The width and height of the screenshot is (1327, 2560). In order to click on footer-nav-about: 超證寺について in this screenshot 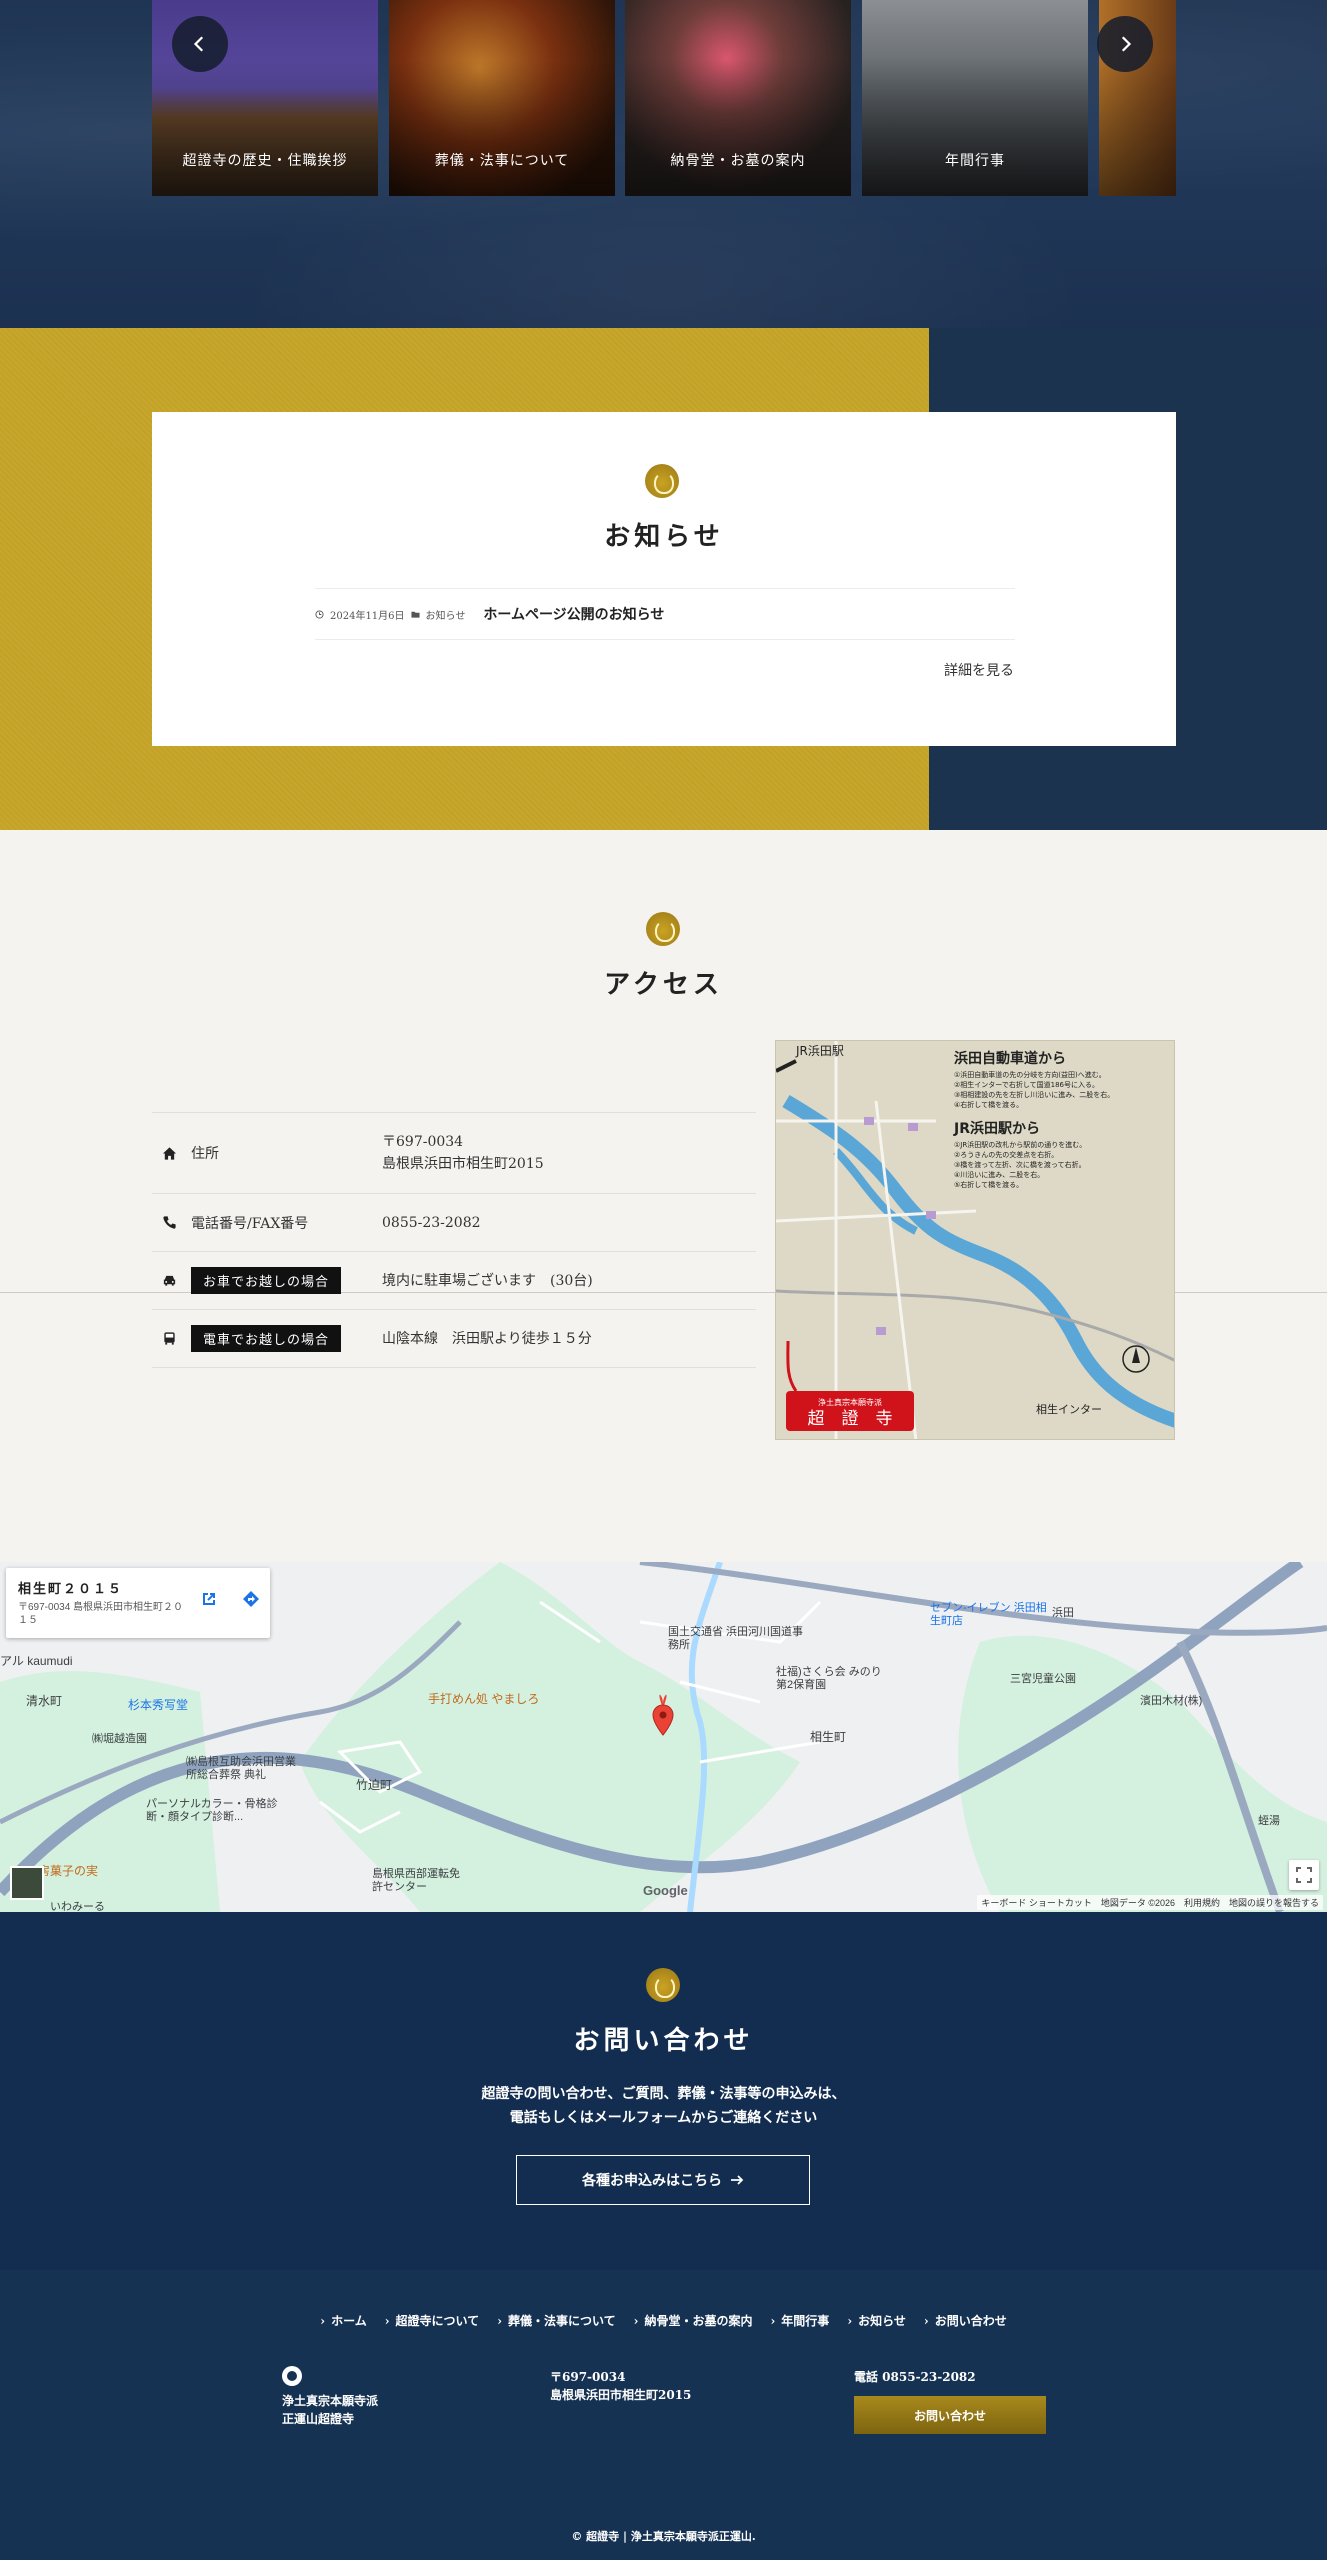, I will do `click(432, 2320)`.